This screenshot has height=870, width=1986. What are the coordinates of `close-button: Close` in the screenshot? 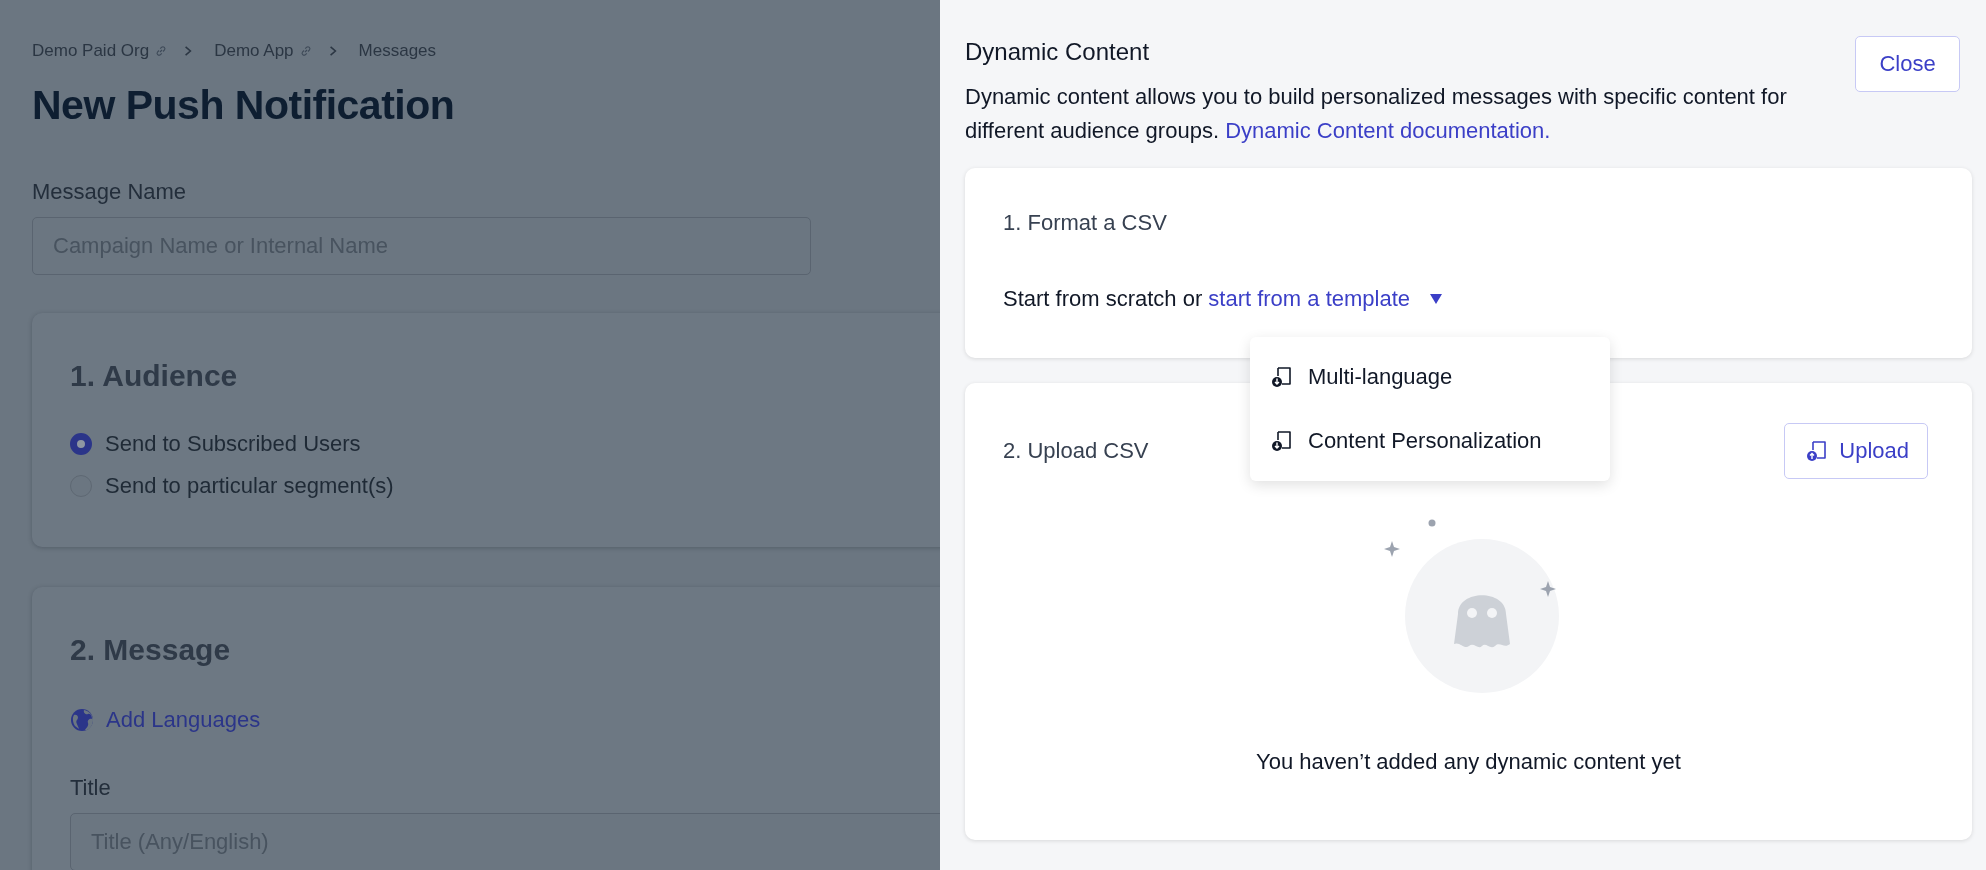 It's located at (1907, 64).